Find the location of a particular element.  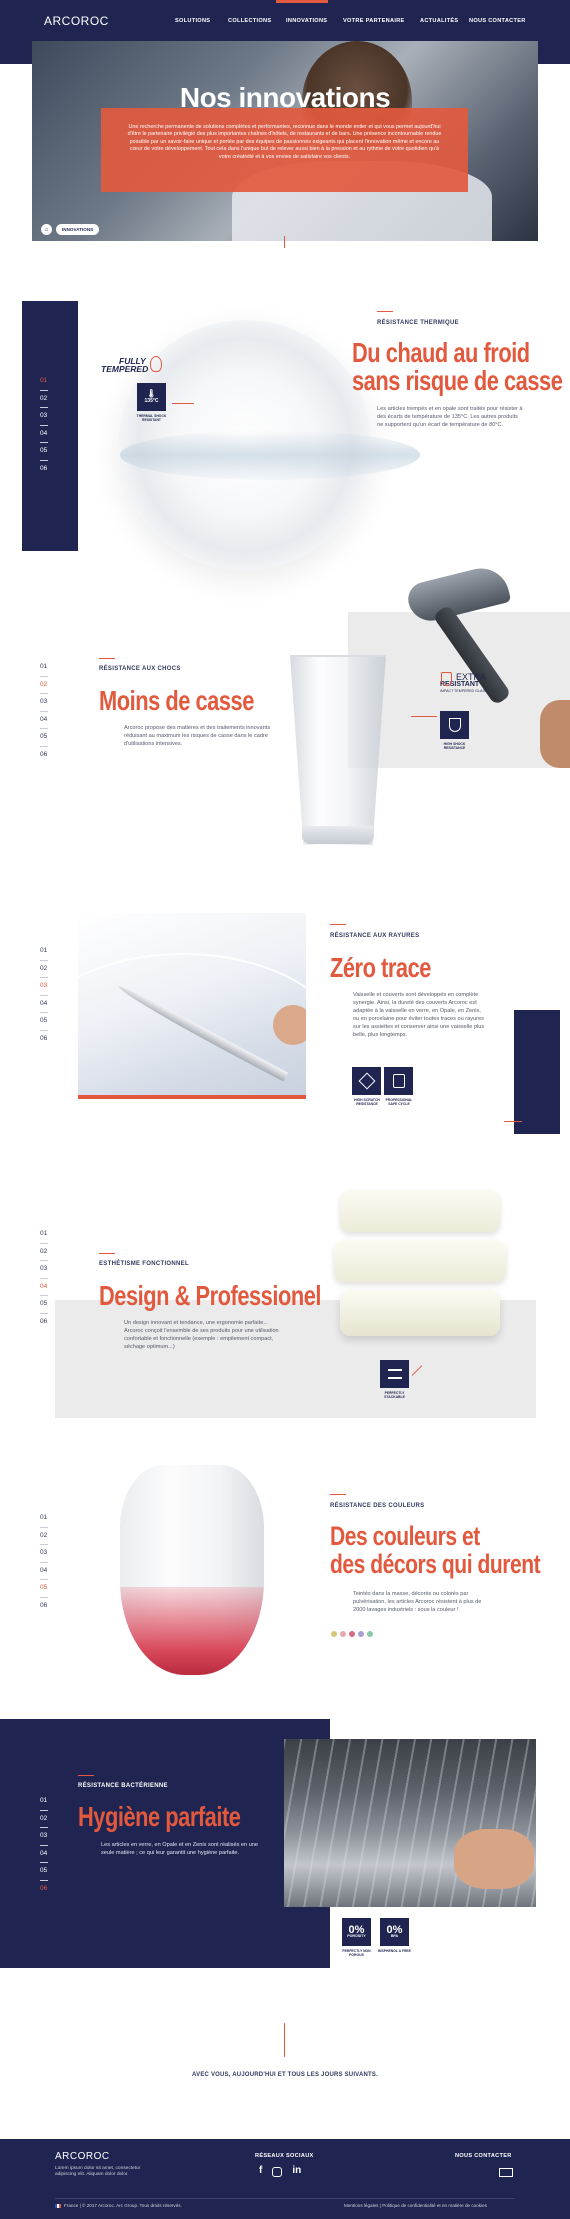

s6-badge2-caption: BISPHENOL A FREE is located at coordinates (394, 1951).